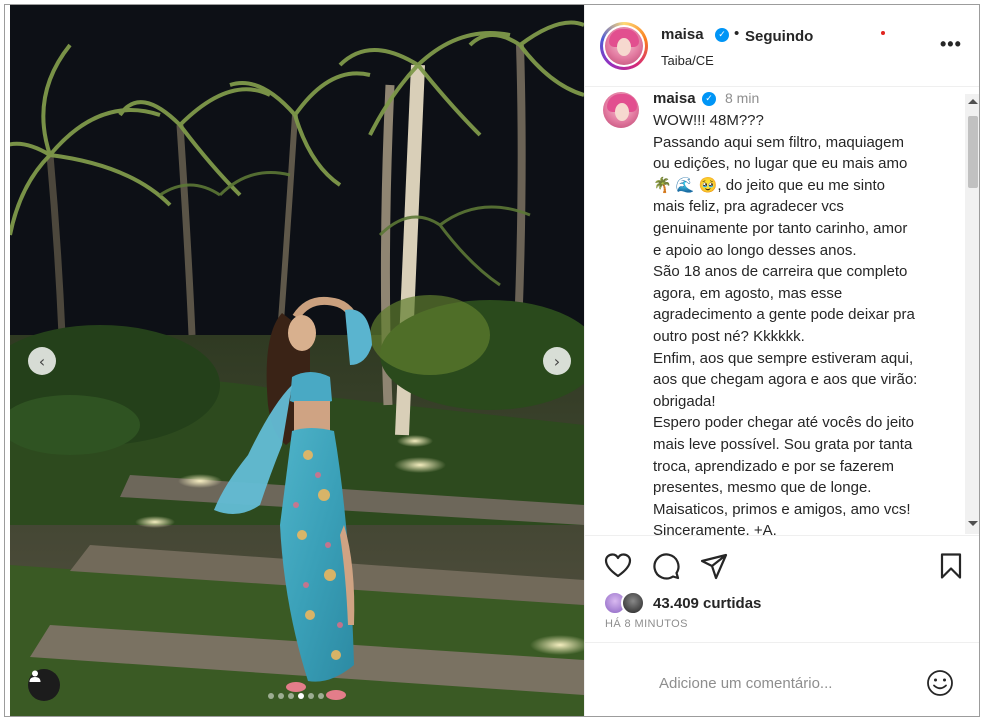 This screenshot has height=719, width=984. What do you see at coordinates (779, 36) in the screenshot?
I see `following-button: Seguindo` at bounding box center [779, 36].